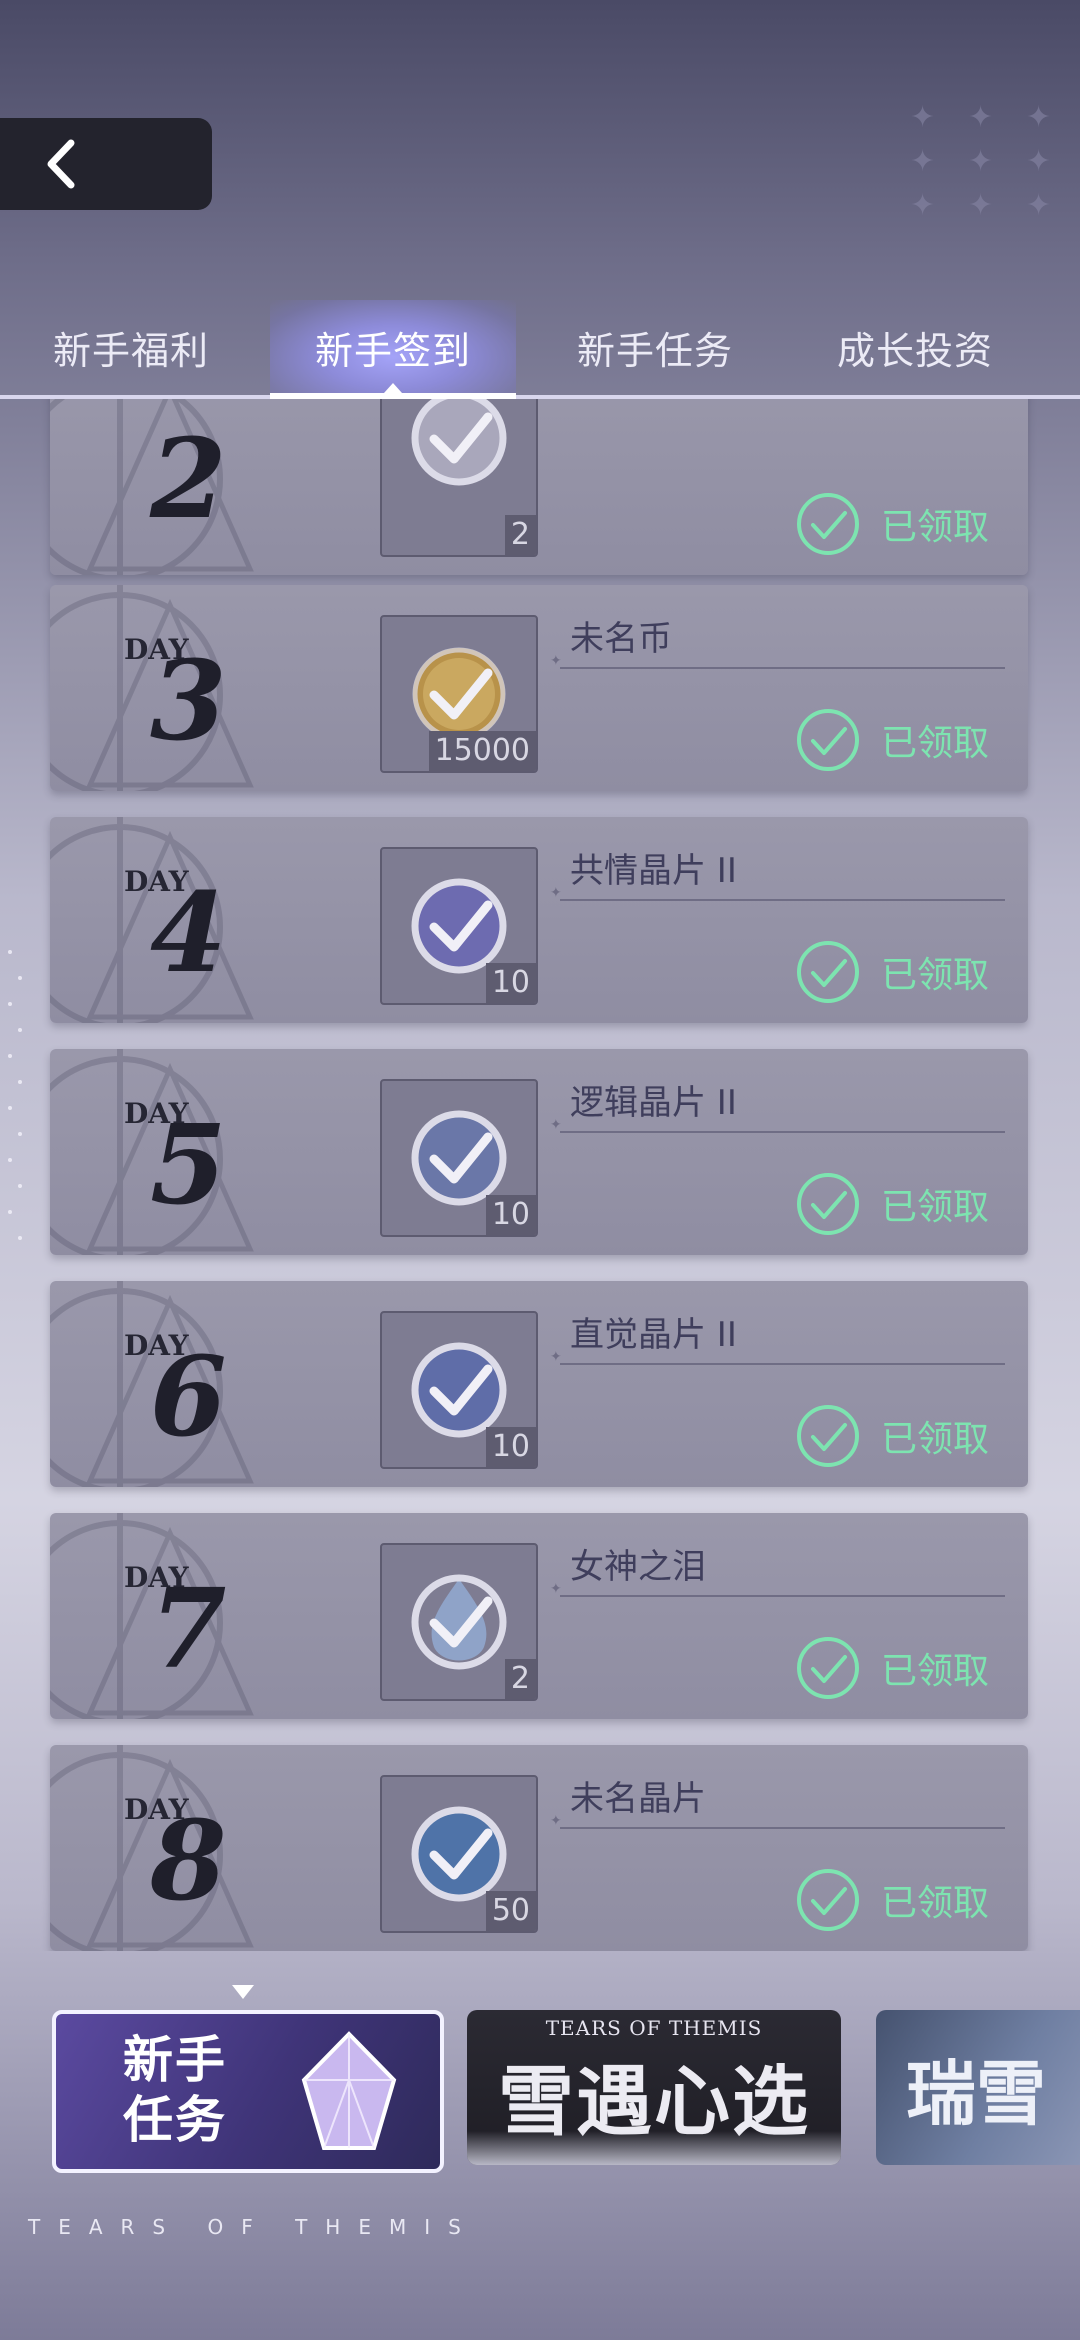 This screenshot has width=1080, height=2340. Describe the element at coordinates (459, 442) in the screenshot. I see `check-item-icon` at that location.